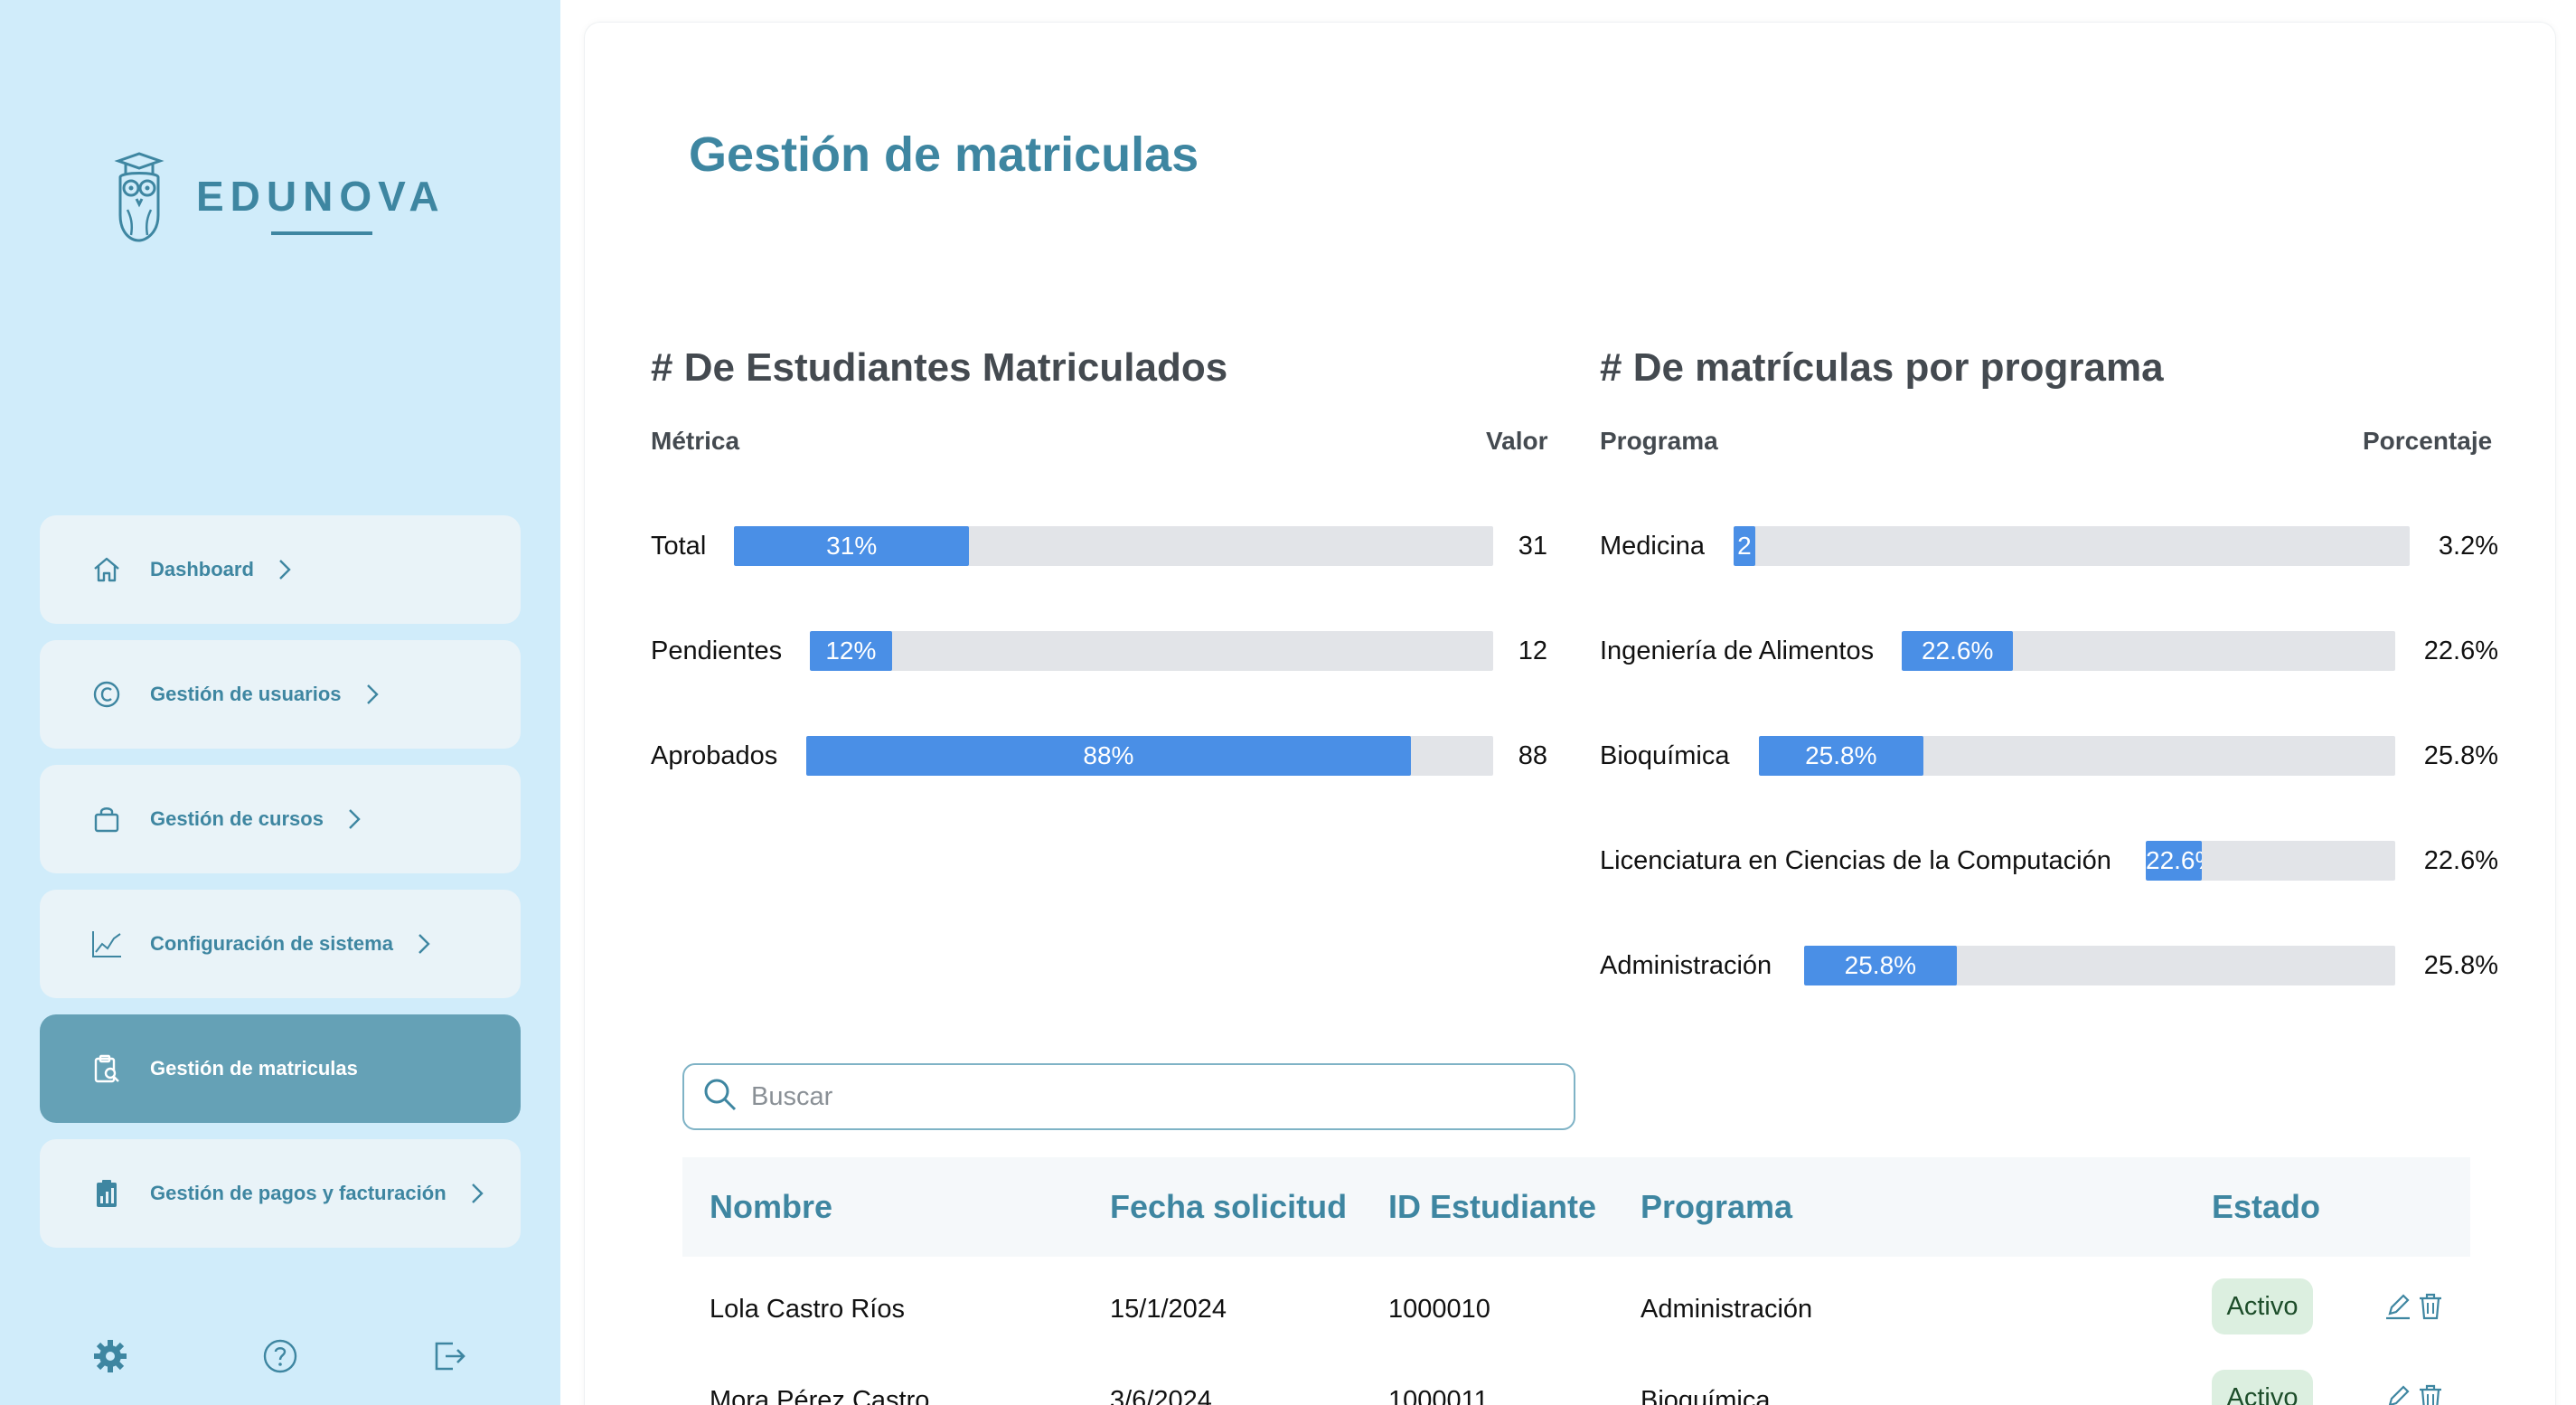  Describe the element at coordinates (321, 196) in the screenshot. I see `brand-name: EDUNOVA` at that location.